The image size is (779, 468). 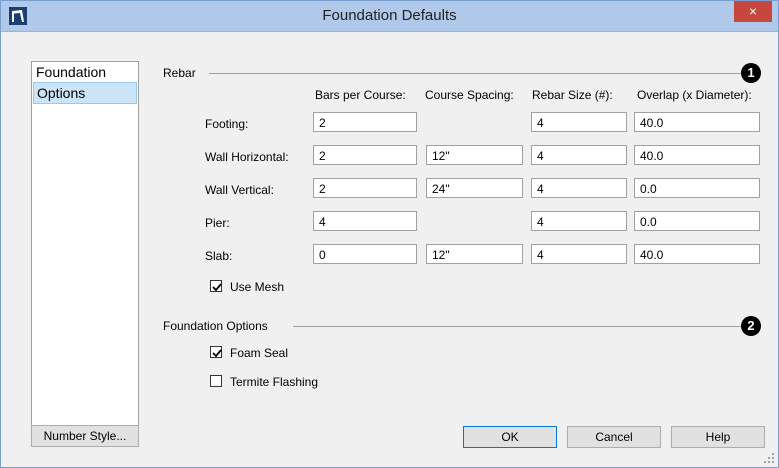 What do you see at coordinates (85, 93) in the screenshot?
I see `nav-item-options: Options` at bounding box center [85, 93].